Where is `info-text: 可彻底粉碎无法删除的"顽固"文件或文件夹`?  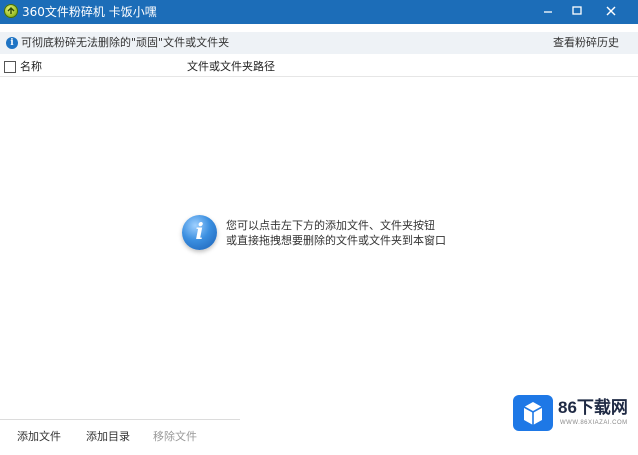 info-text: 可彻底粉碎无法删除的"顽固"文件或文件夹 is located at coordinates (125, 42).